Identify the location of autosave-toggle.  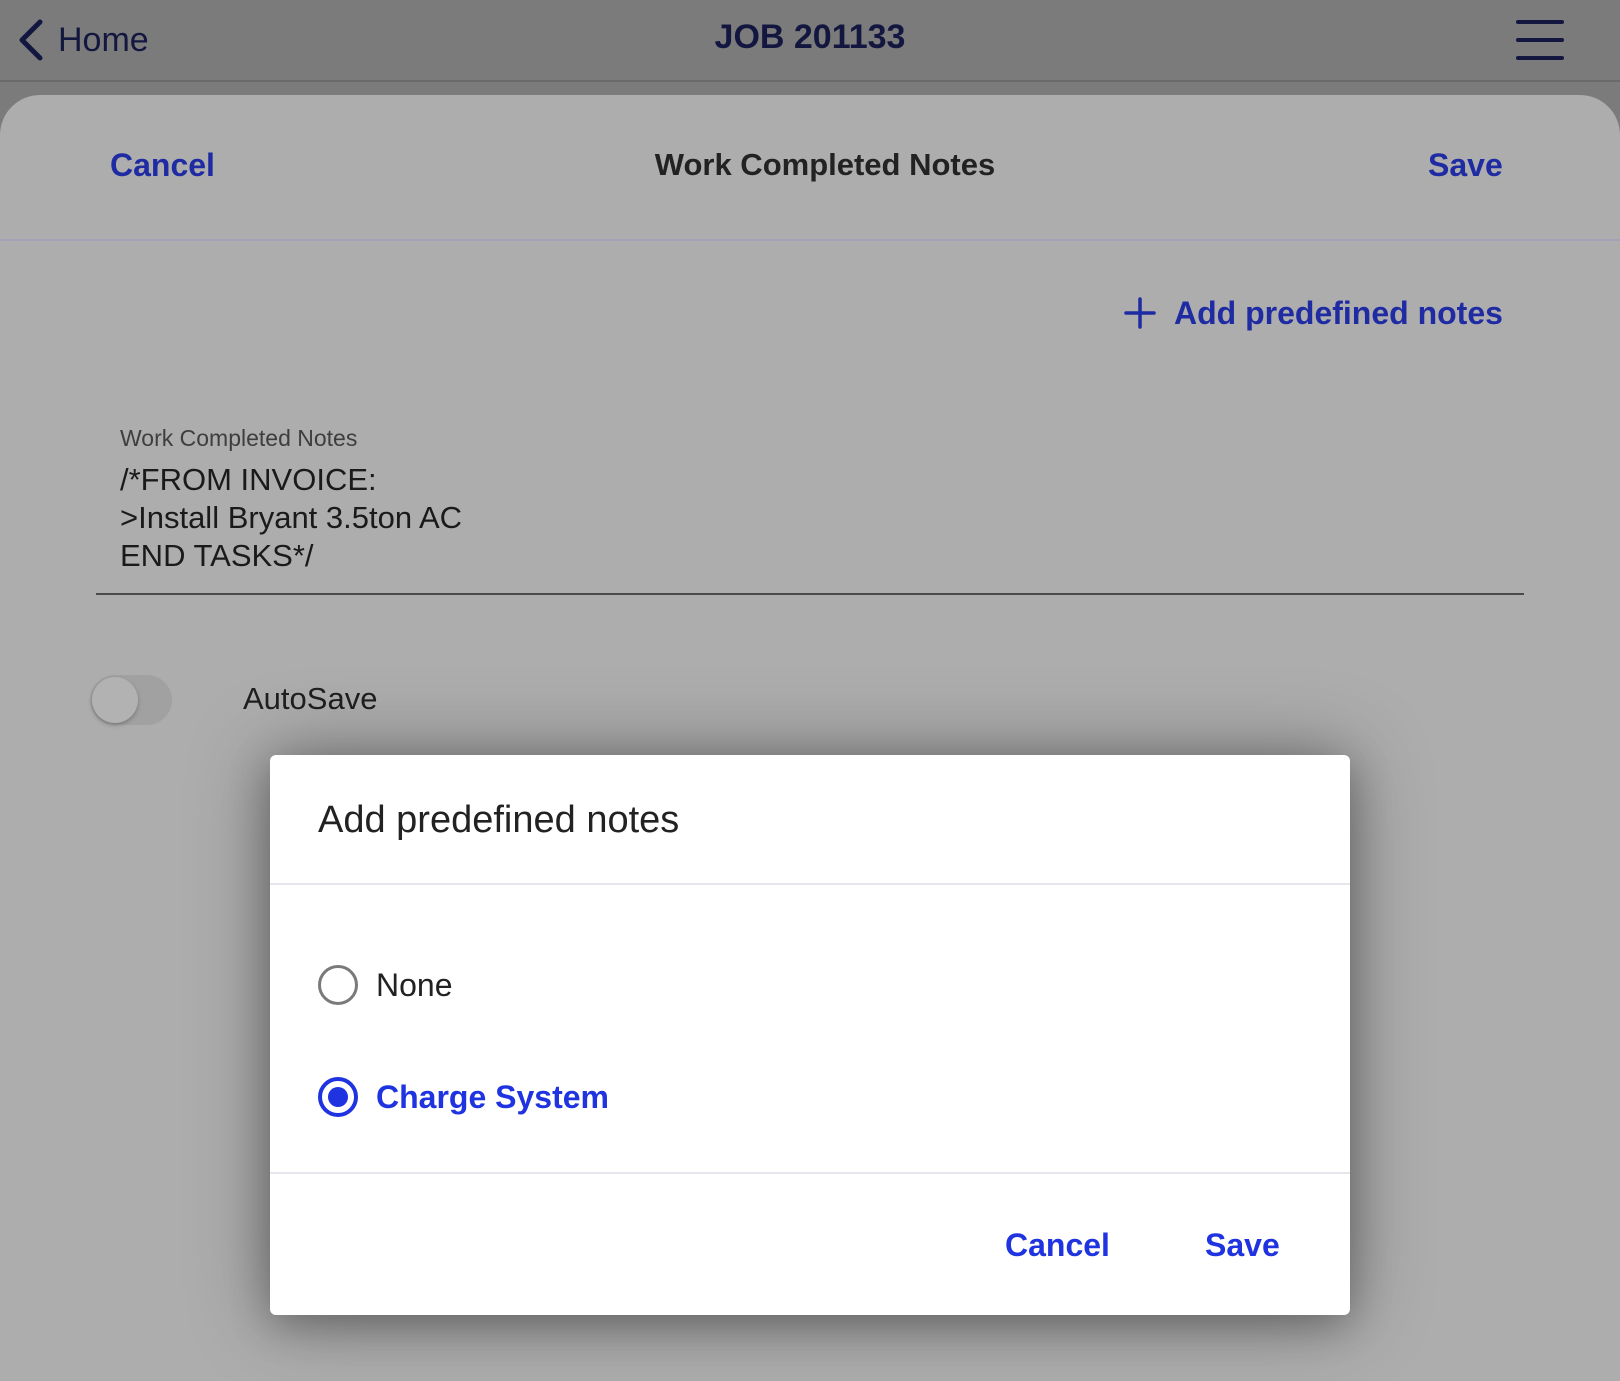
(131, 700).